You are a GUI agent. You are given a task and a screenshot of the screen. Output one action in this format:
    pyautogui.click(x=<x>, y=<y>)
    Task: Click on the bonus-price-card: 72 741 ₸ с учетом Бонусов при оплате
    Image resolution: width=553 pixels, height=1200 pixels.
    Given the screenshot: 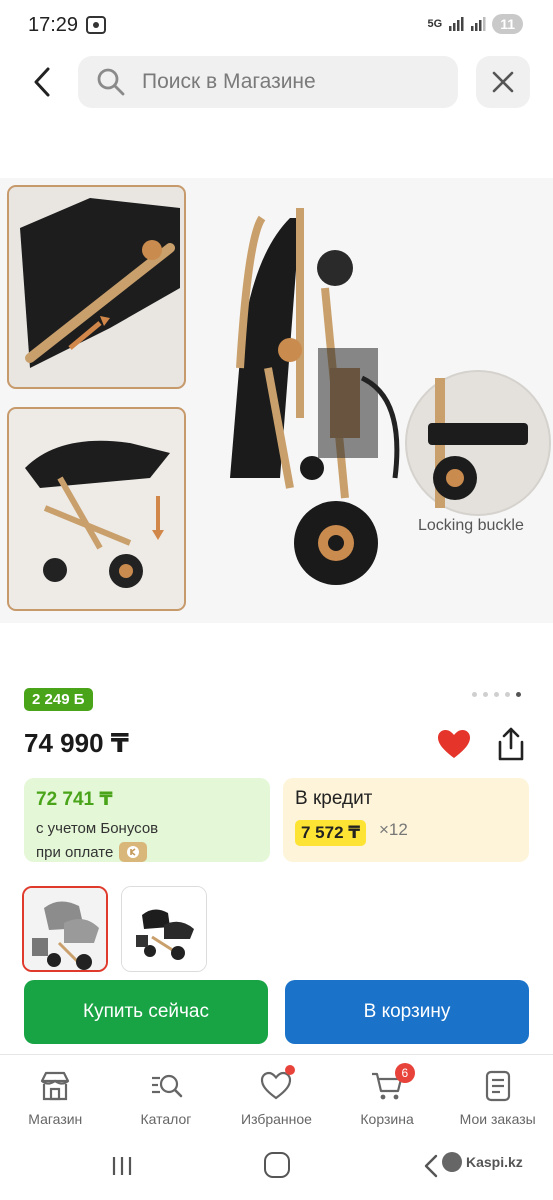 What is the action you would take?
    pyautogui.click(x=147, y=820)
    